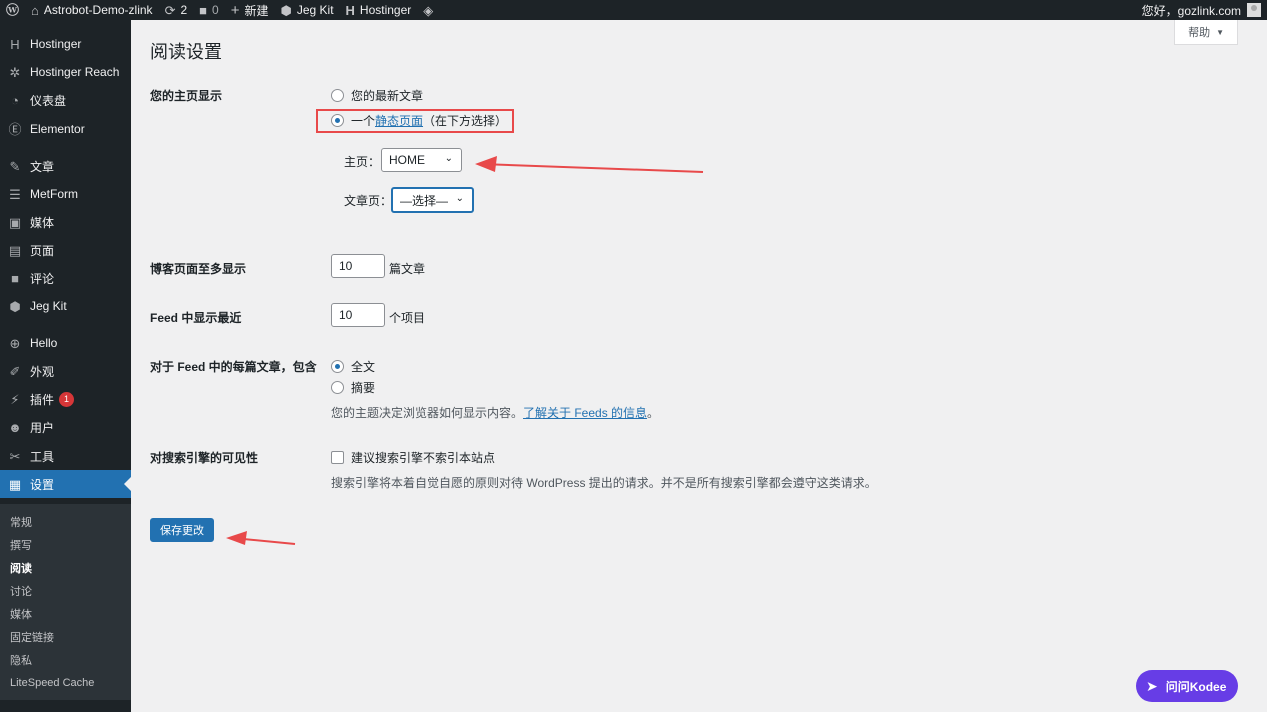  What do you see at coordinates (98, 10) in the screenshot?
I see `site-name: Astrobot-Demo-zlink` at bounding box center [98, 10].